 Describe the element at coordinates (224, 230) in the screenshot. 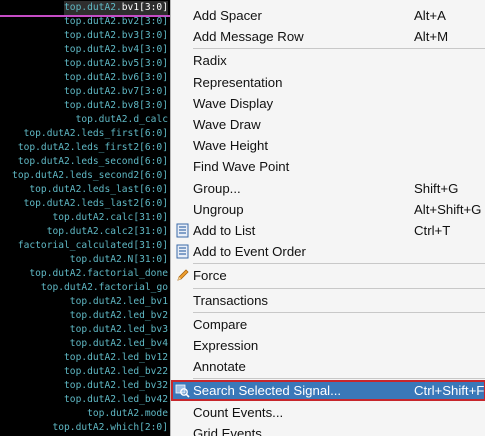

I see `menu-item-label: Add to List` at that location.